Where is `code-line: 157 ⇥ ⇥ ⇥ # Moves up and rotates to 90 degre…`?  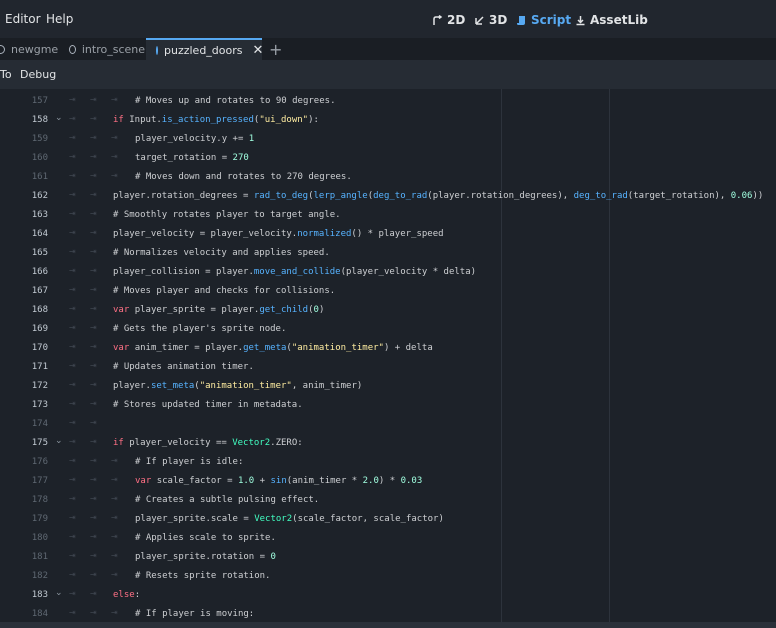 code-line: 157 ⇥ ⇥ ⇥ # Moves up and rotates to 90 degre… is located at coordinates (388, 101).